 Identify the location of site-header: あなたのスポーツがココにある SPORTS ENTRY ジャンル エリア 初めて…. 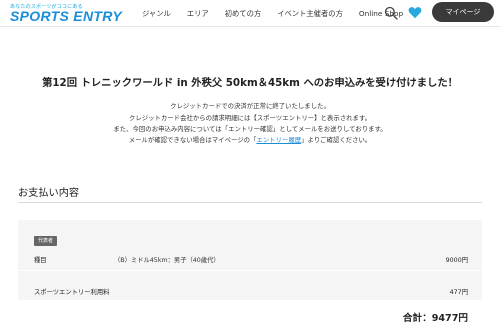
(250, 13).